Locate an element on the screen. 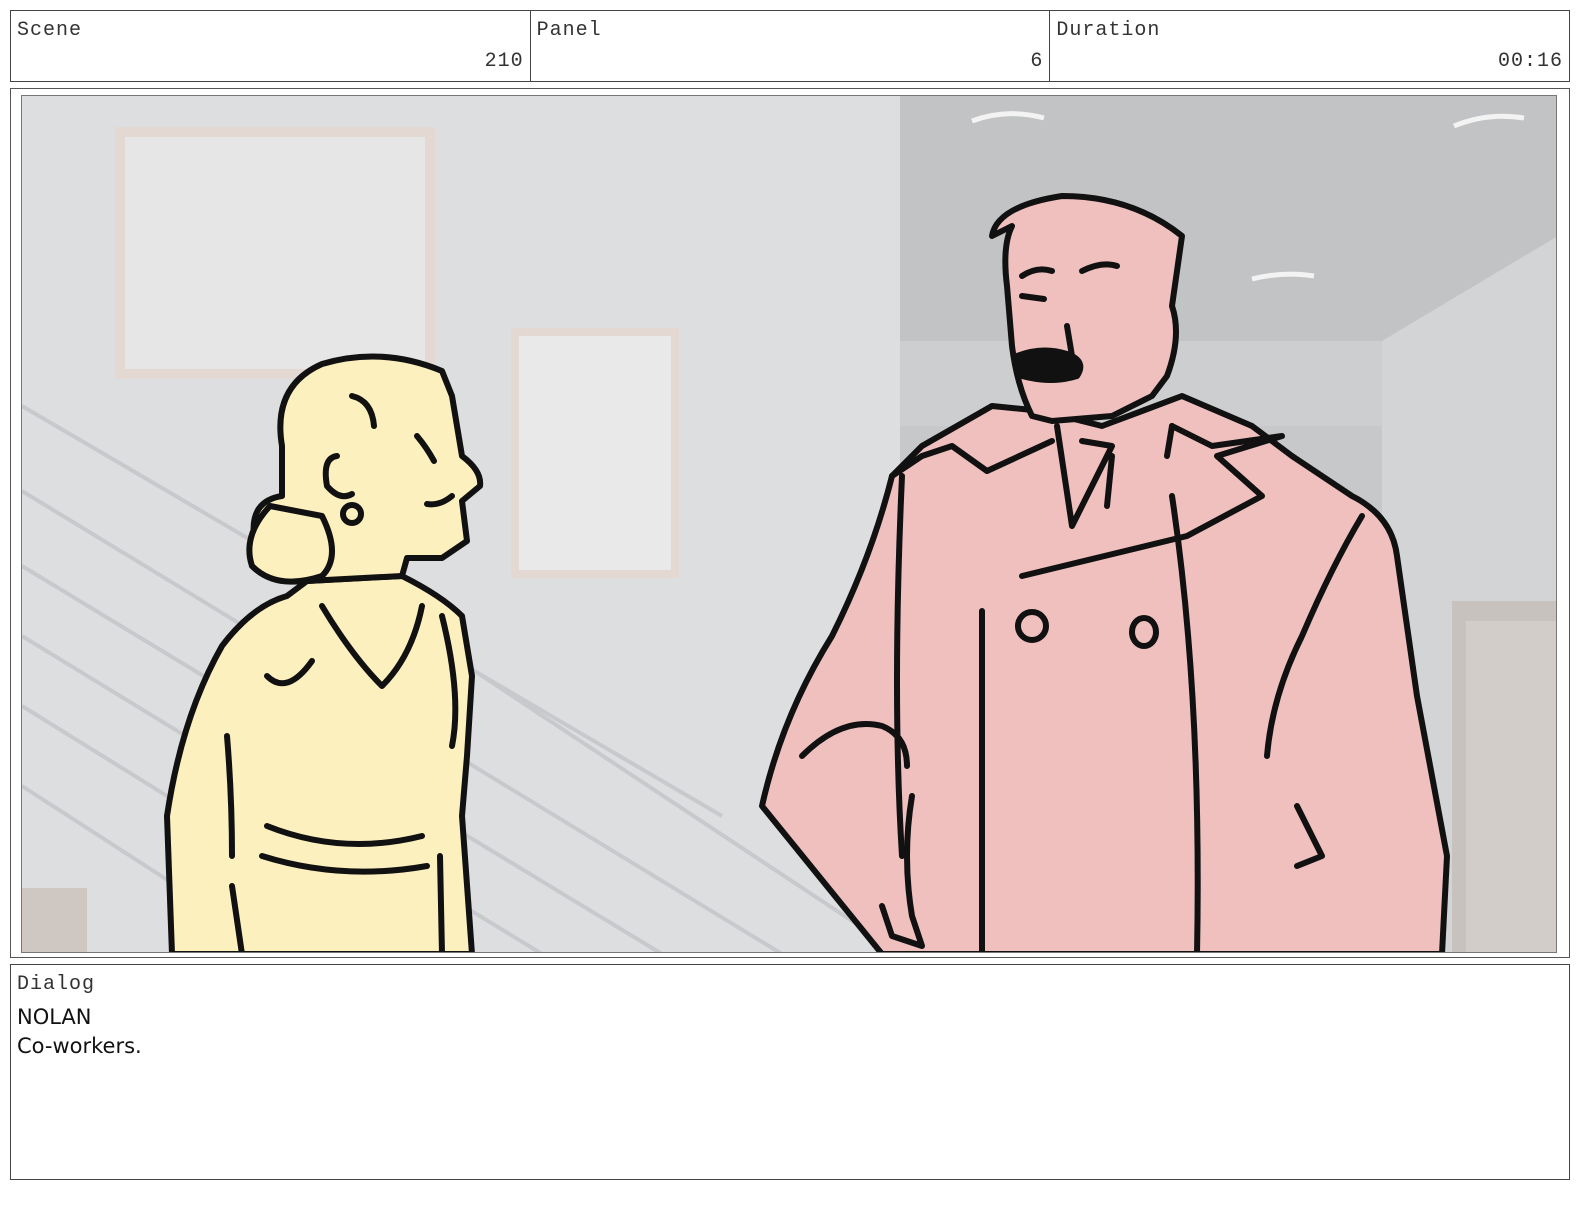 The width and height of the screenshot is (1584, 1224). panel-label: Panel is located at coordinates (569, 30).